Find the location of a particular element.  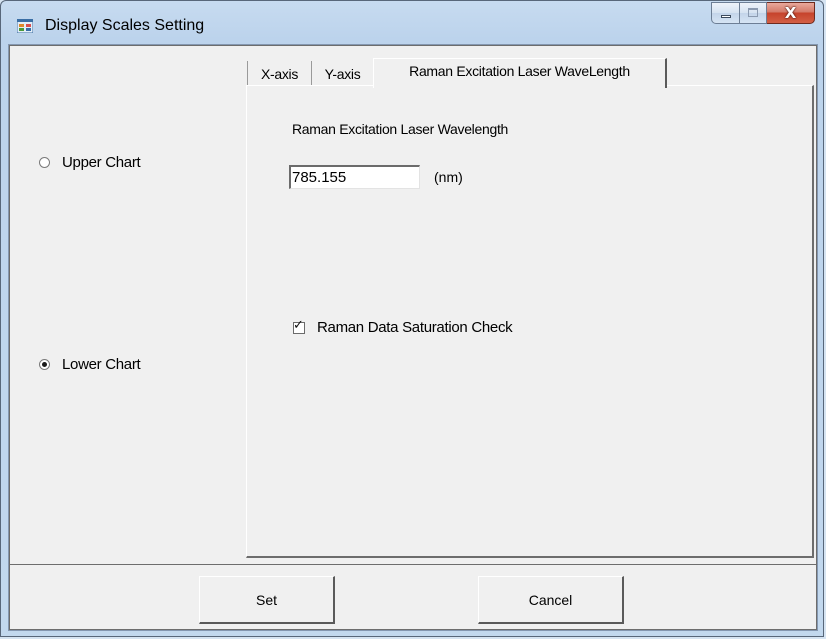

saturation-check: ✓ Raman Data Saturation Check is located at coordinates (403, 327).